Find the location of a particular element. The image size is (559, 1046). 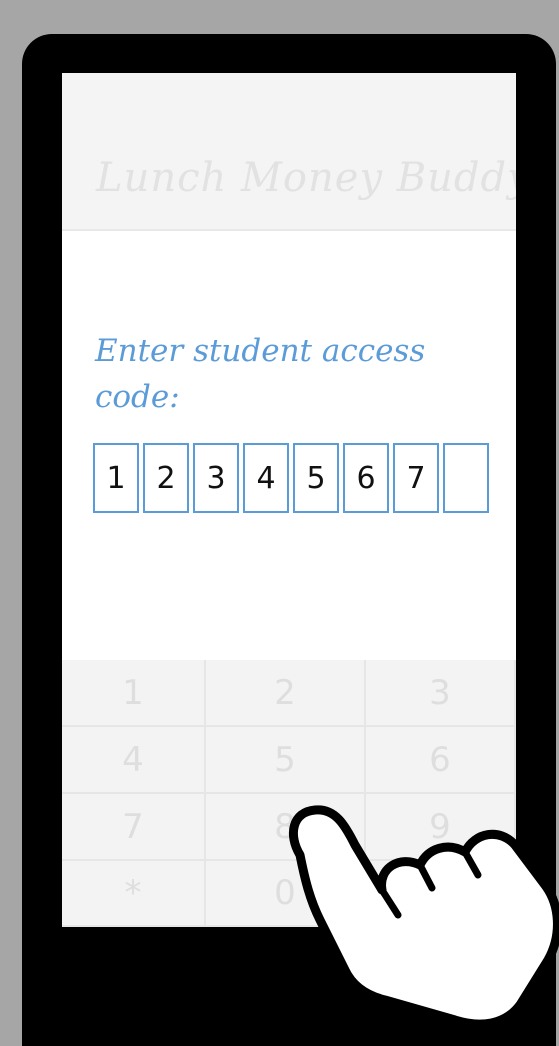

hand-pointer-icon is located at coordinates (423, 917).